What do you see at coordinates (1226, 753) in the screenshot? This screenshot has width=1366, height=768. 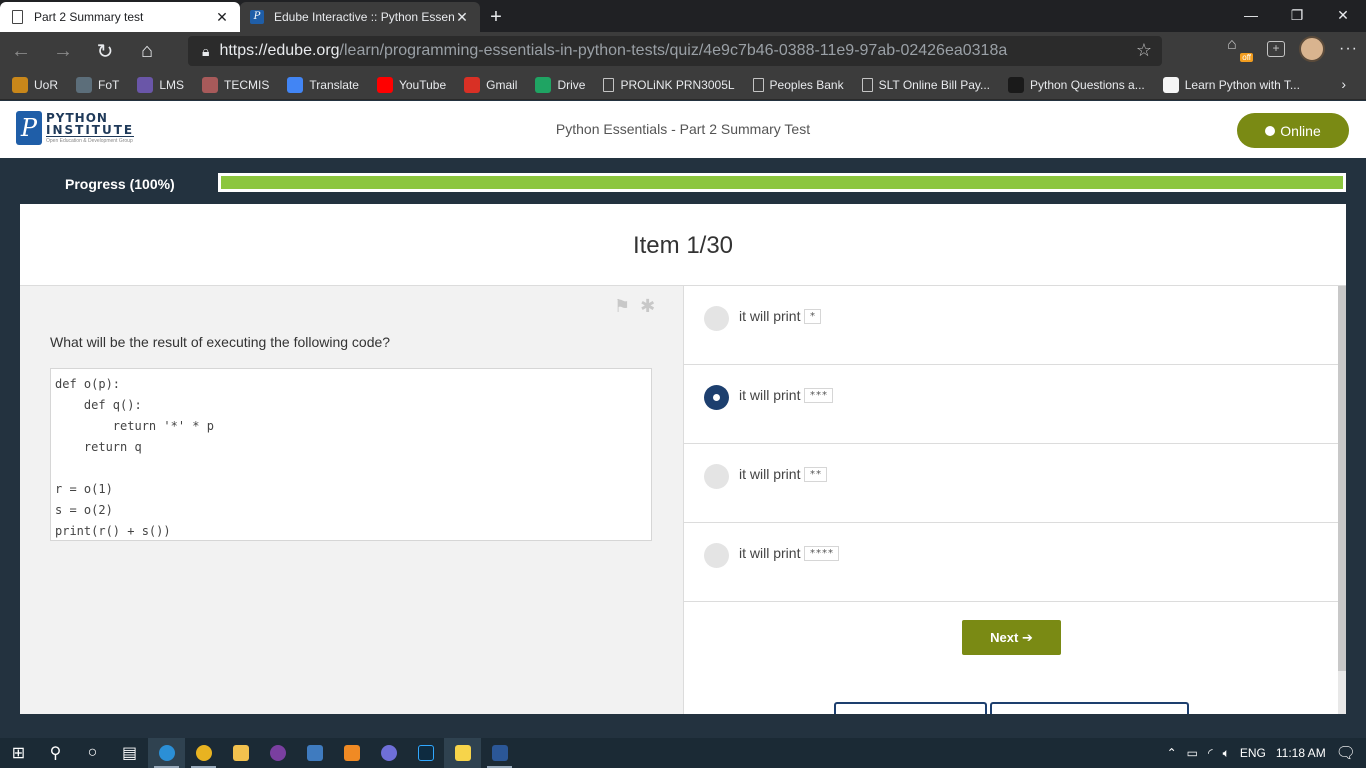 I see `volume-icon: 🔈︎` at bounding box center [1226, 753].